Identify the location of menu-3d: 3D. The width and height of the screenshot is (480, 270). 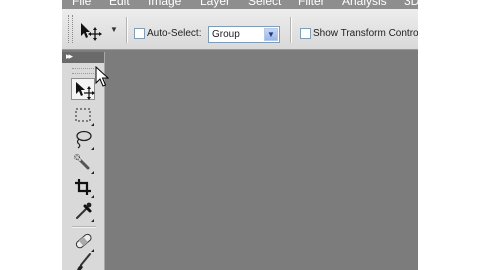
(411, 4).